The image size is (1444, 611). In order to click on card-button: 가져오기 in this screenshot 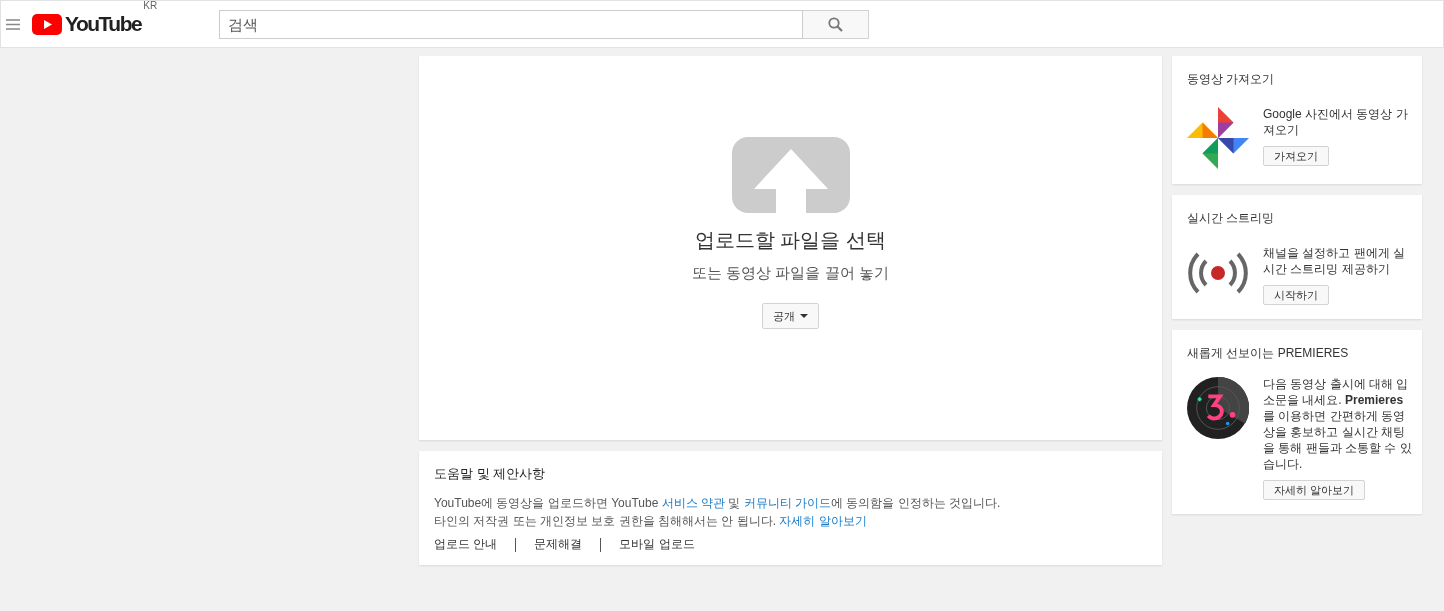, I will do `click(1296, 156)`.